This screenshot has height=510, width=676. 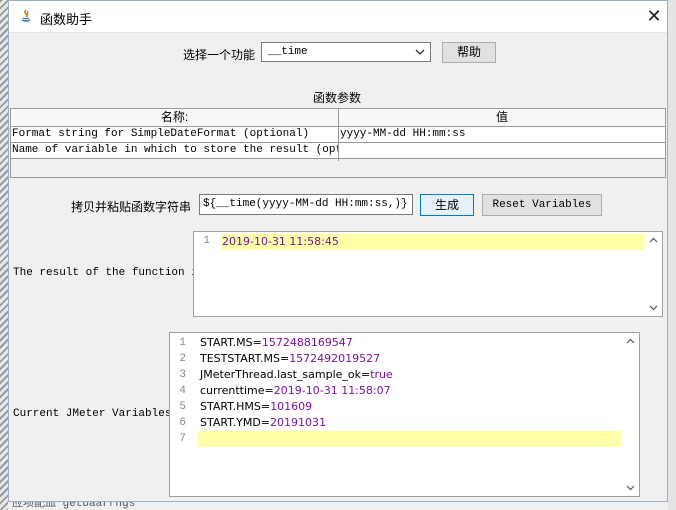 I want to click on variable-key: START.MS=, so click(x=231, y=342).